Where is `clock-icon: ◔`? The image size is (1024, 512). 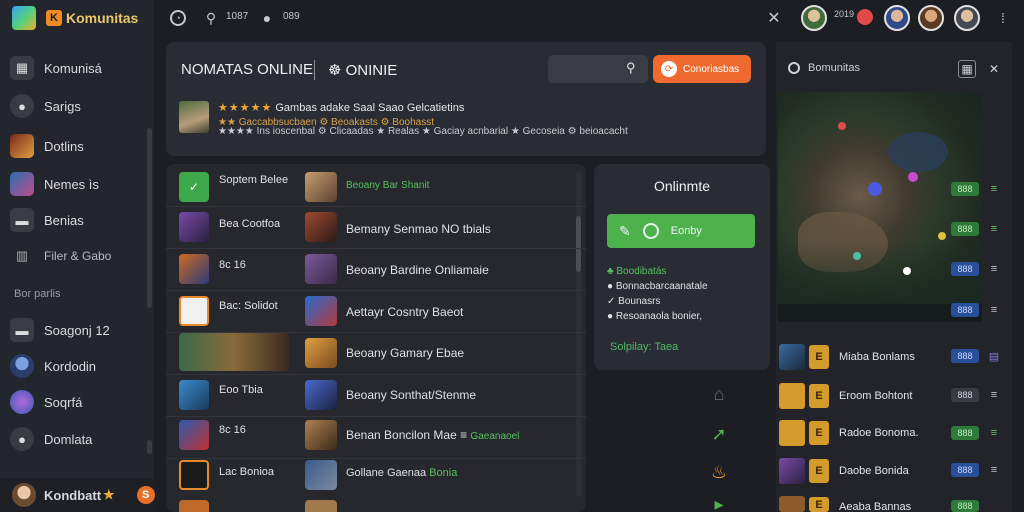 clock-icon: ◔ is located at coordinates (178, 18).